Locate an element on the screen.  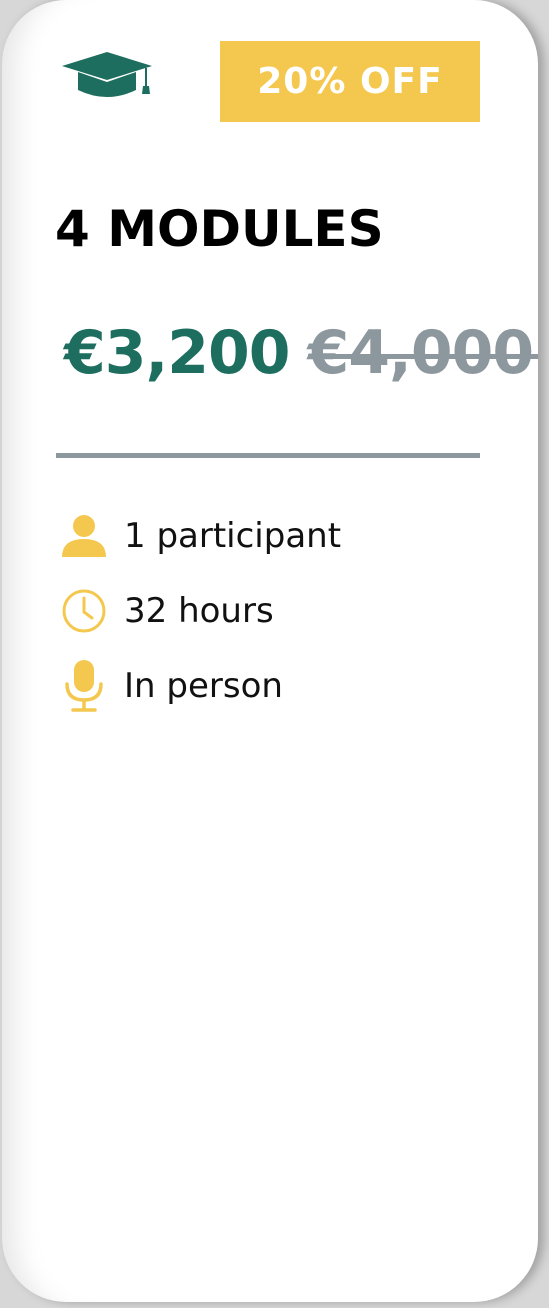
feature-format: In person is located at coordinates (200, 686).